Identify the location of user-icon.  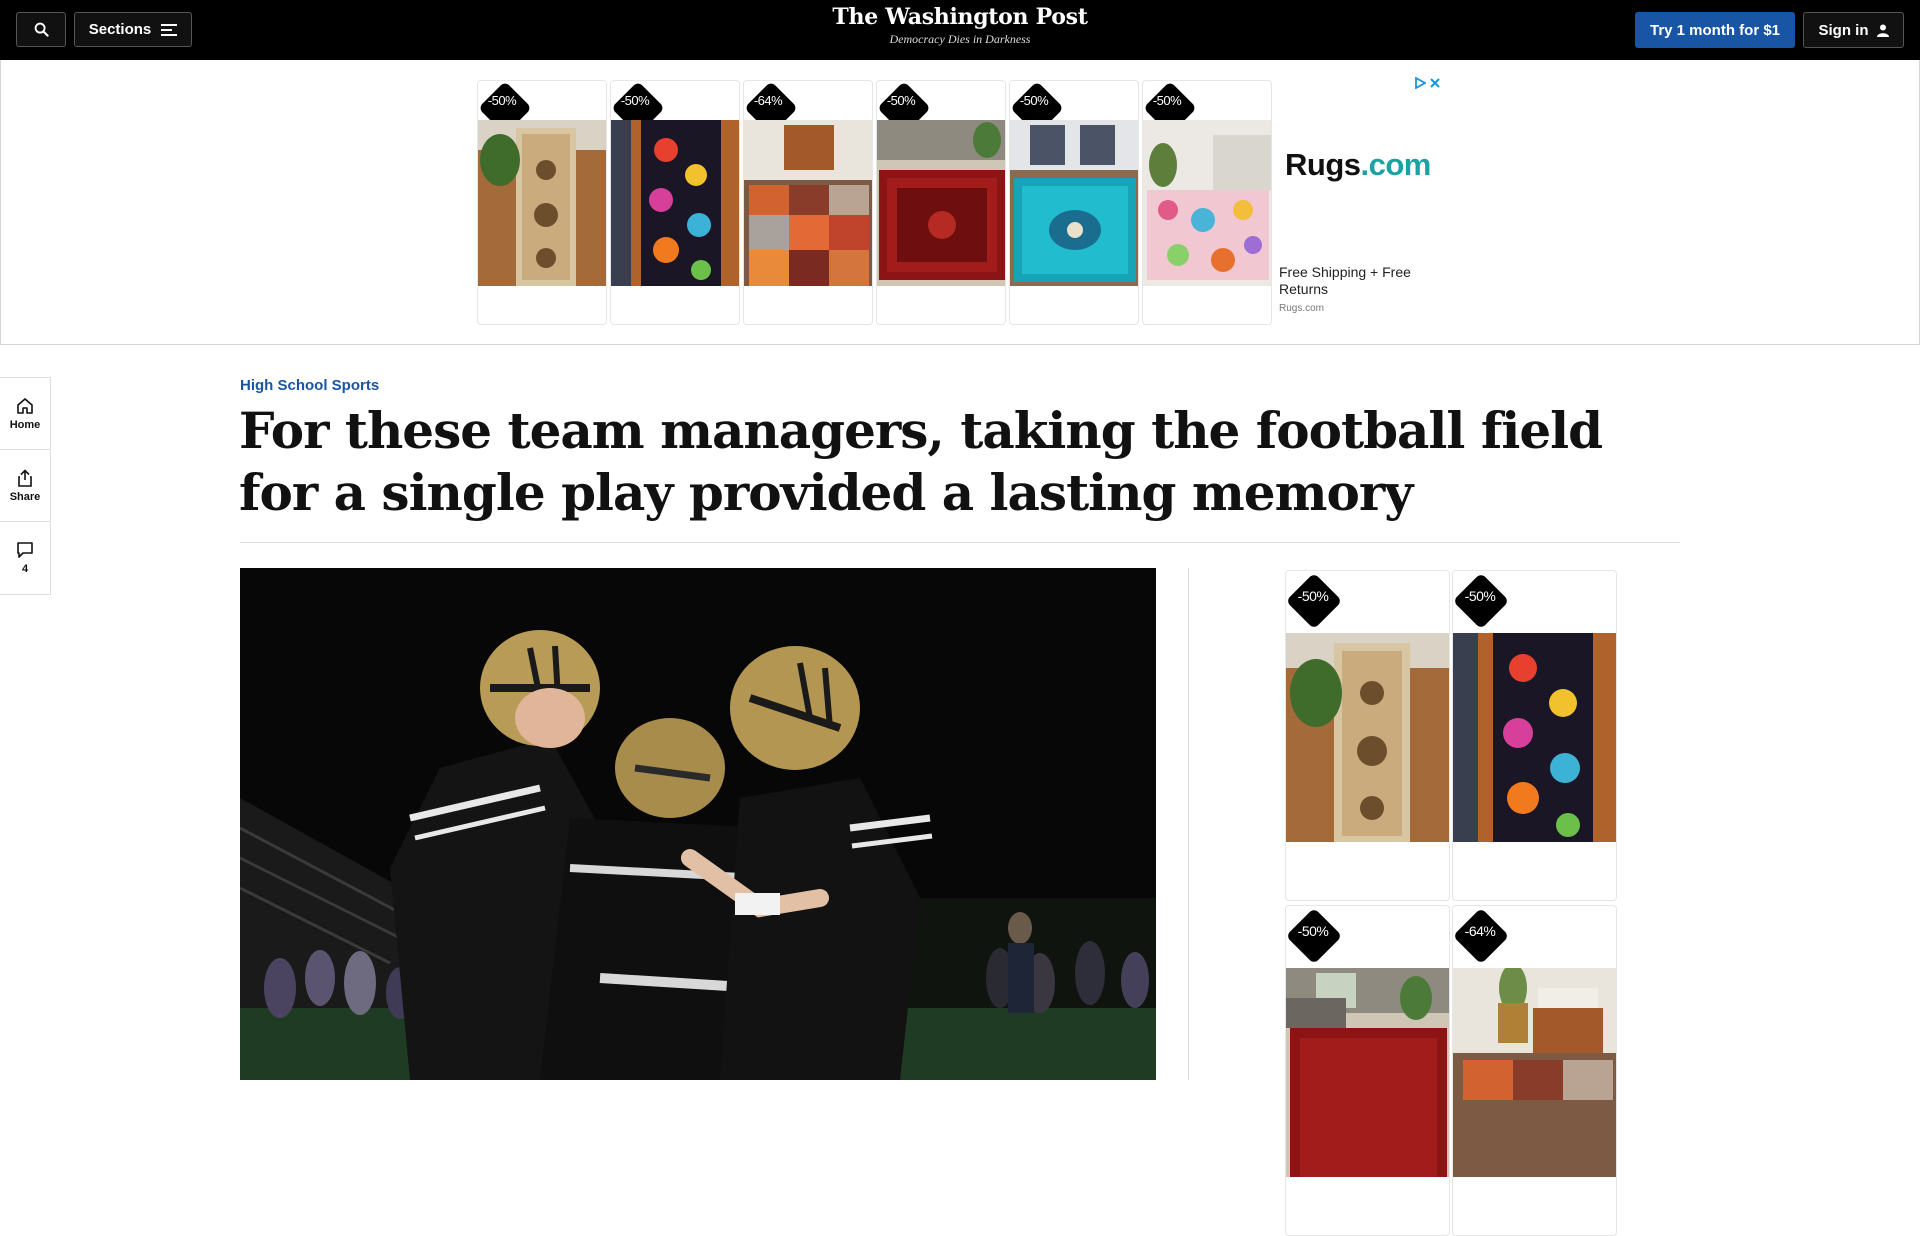
(1882, 30).